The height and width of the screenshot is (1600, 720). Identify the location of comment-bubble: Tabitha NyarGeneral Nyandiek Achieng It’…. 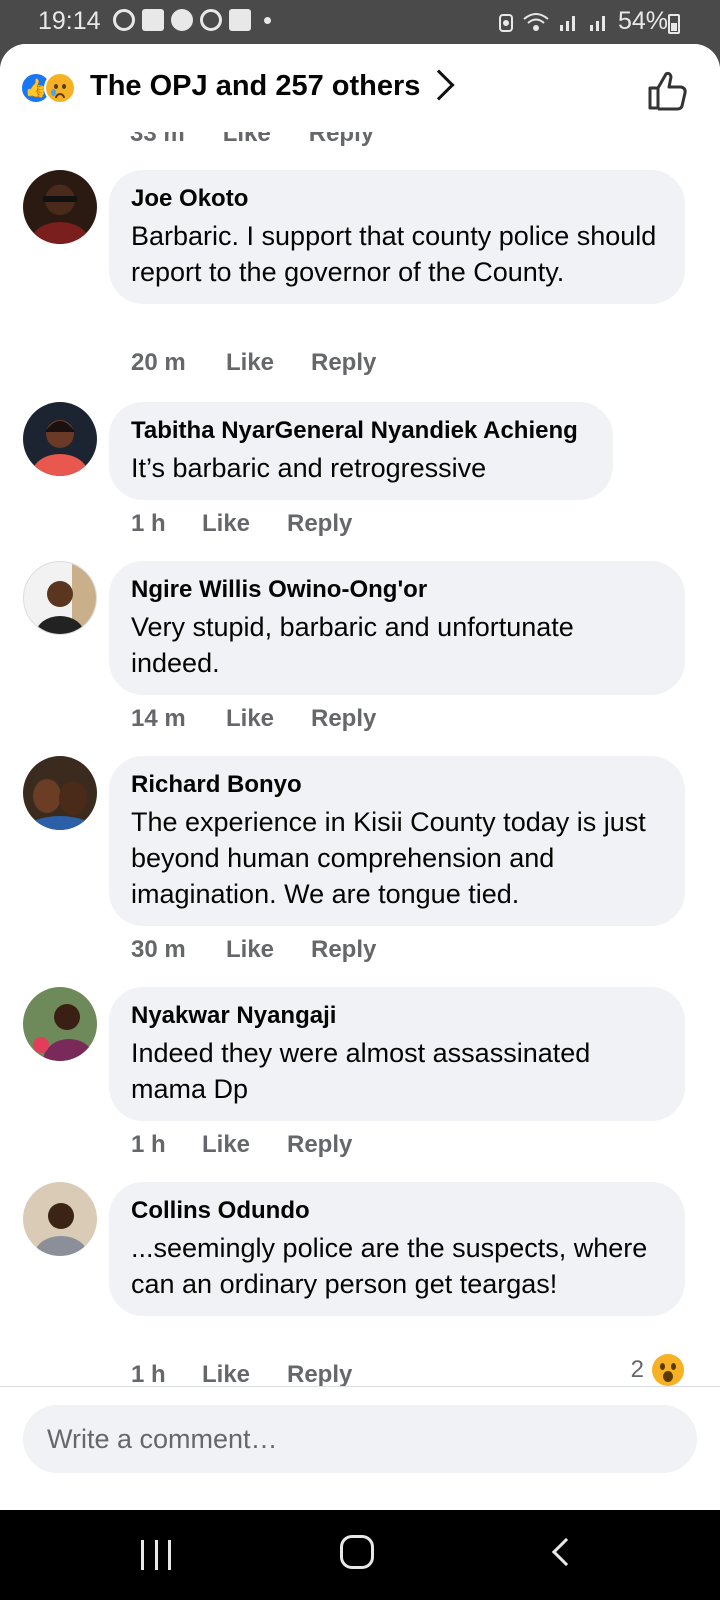
(361, 451).